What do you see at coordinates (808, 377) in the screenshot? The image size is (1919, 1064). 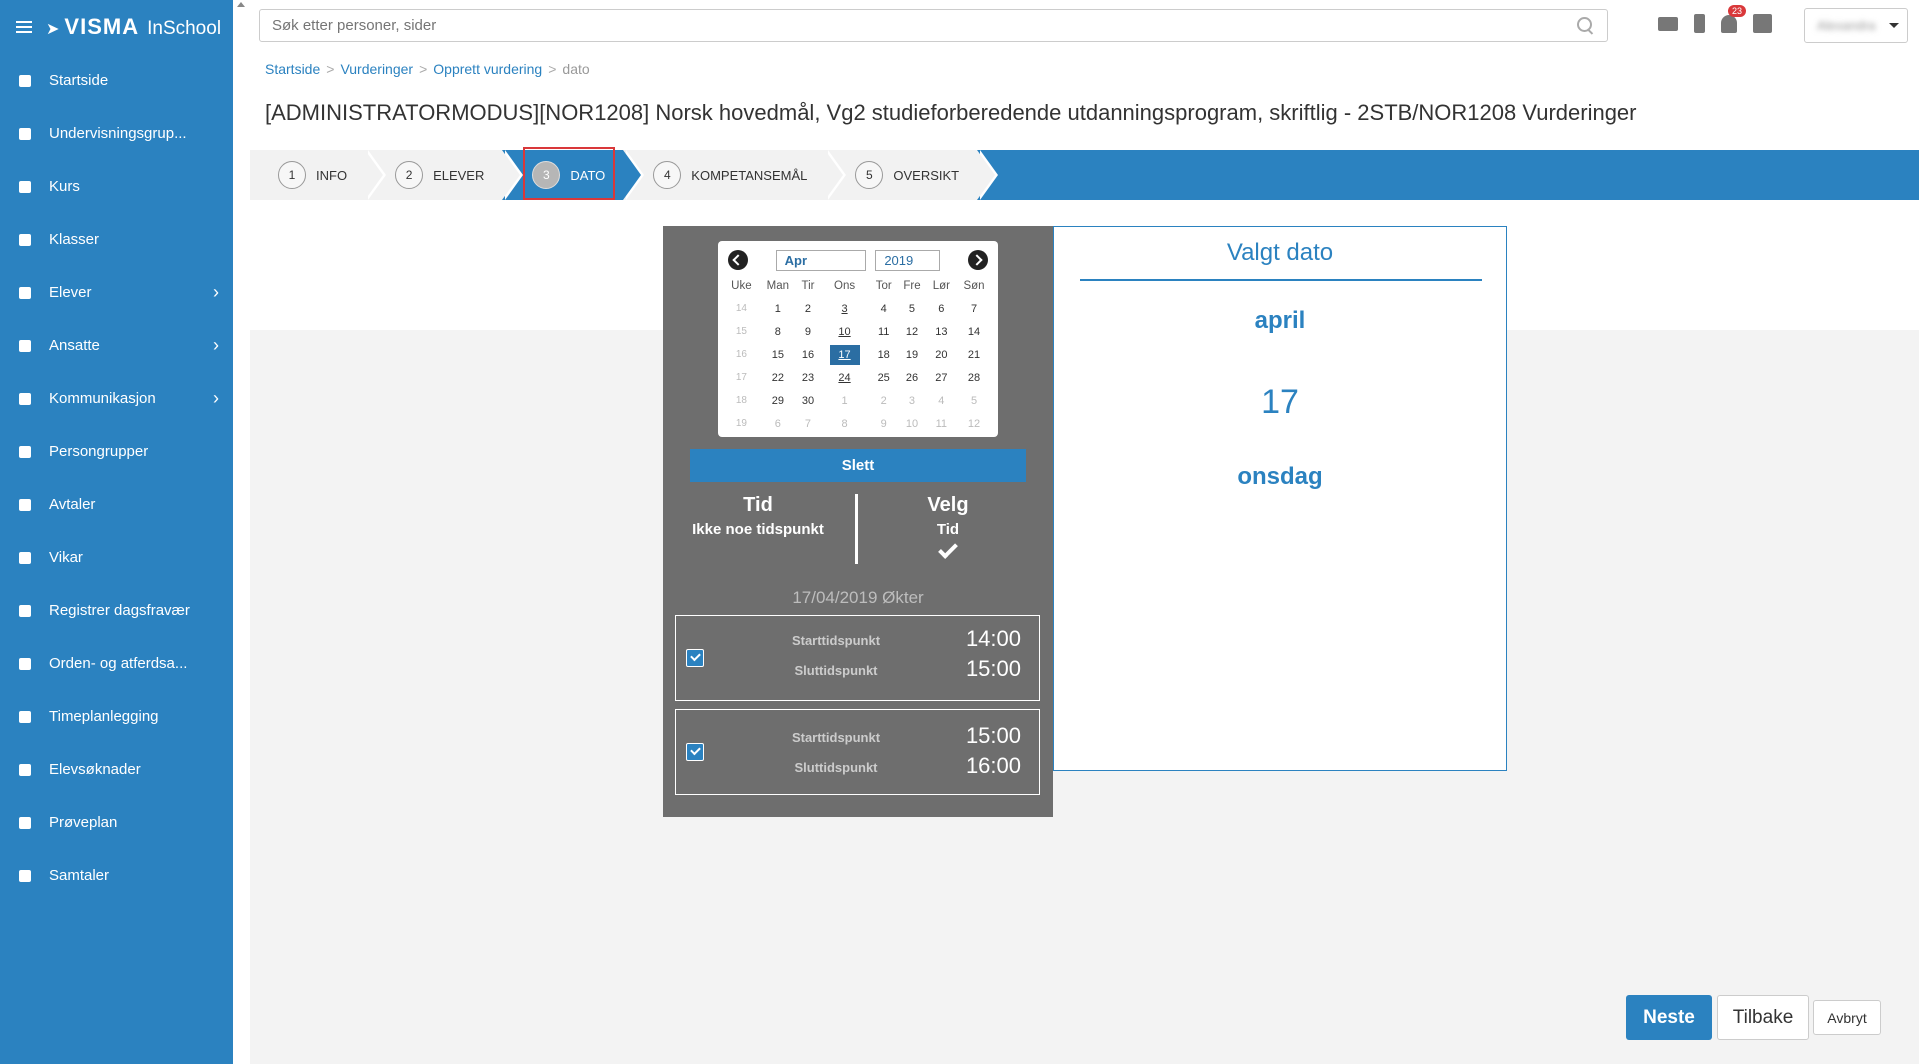 I see `calendar-day: 23` at bounding box center [808, 377].